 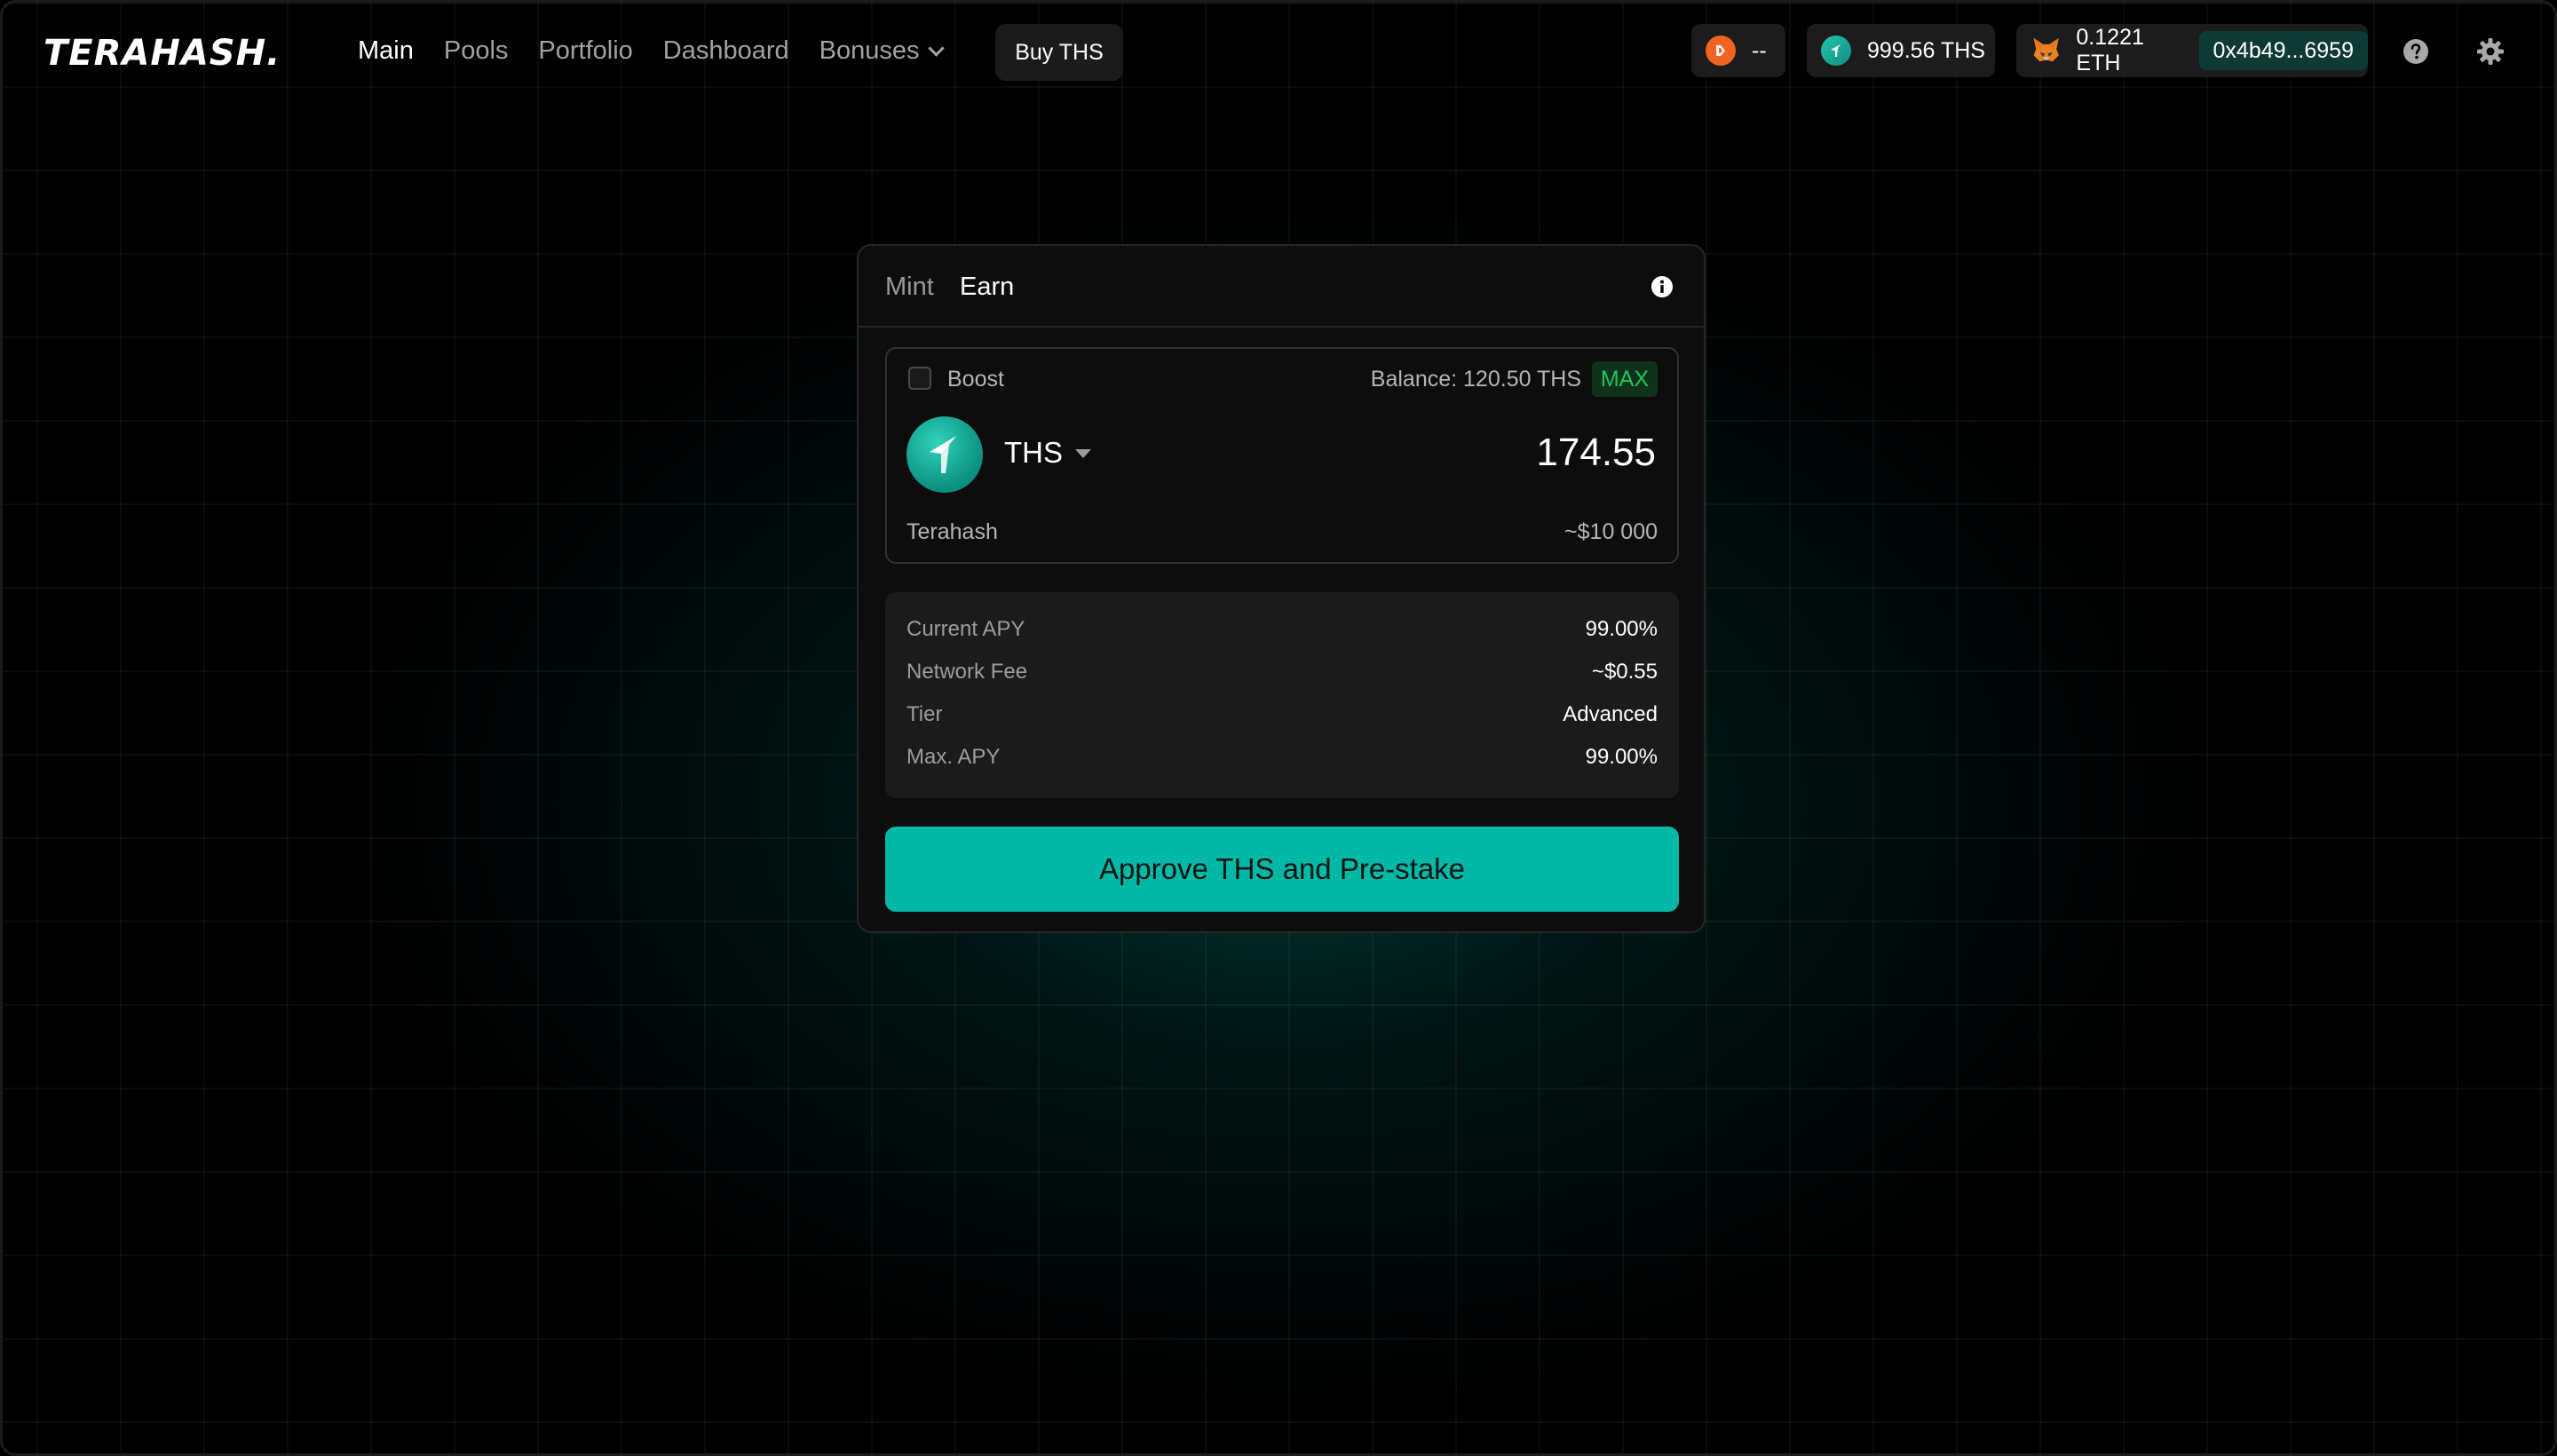 What do you see at coordinates (869, 50) in the screenshot?
I see `nav-bonuses-label: Bonuses` at bounding box center [869, 50].